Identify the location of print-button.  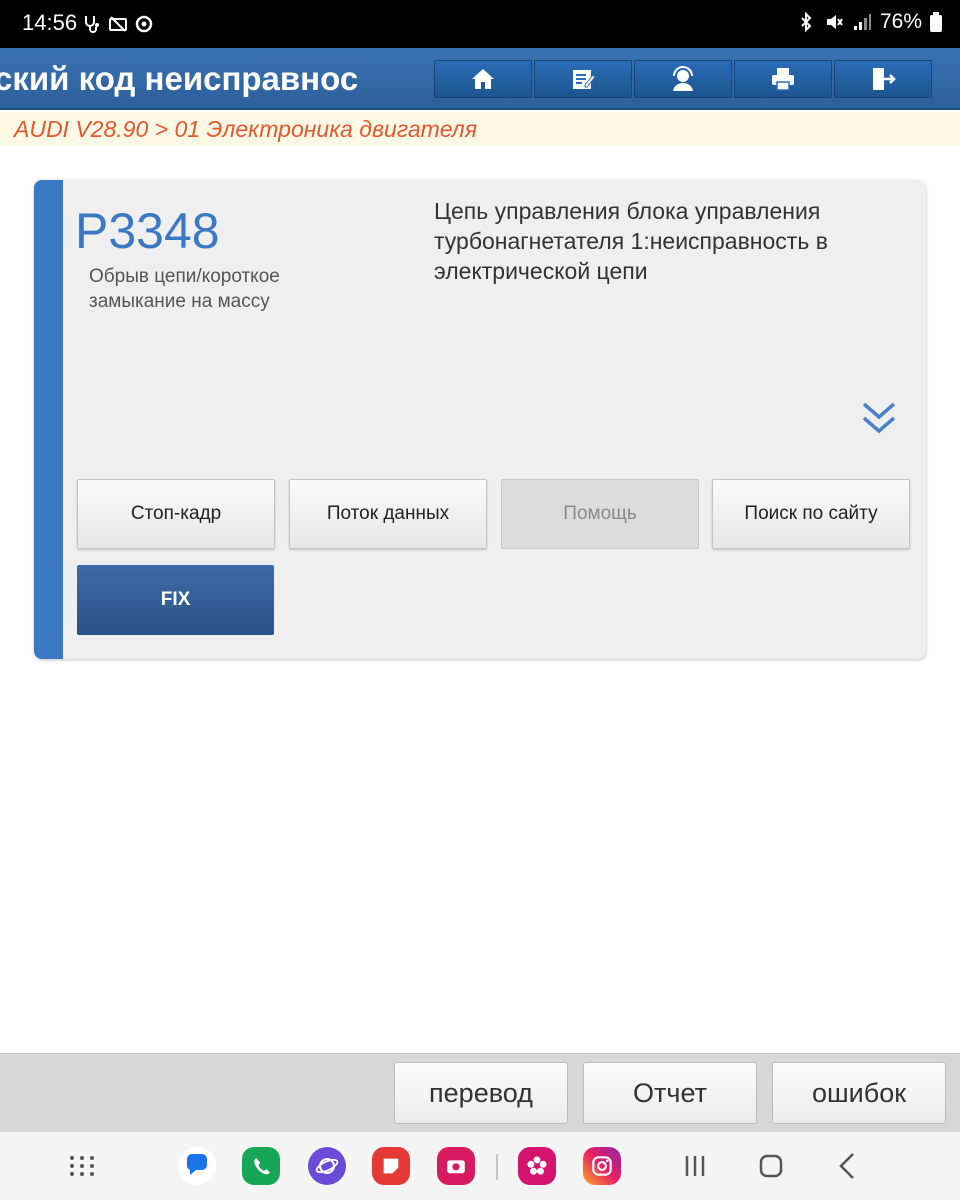
(783, 79).